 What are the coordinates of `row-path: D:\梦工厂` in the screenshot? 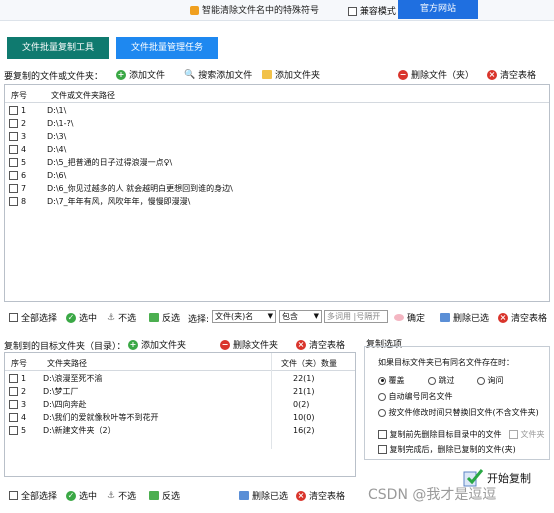 It's located at (61, 391).